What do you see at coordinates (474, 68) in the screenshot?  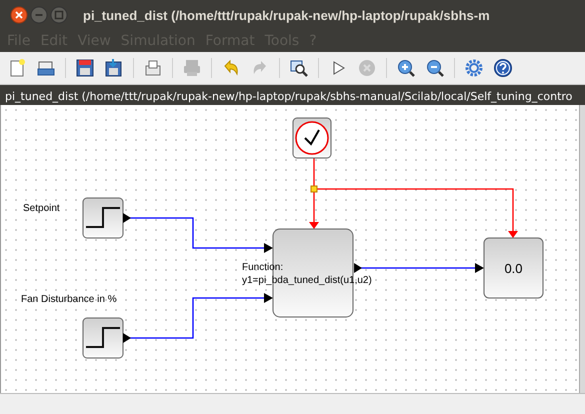 I see `settings-icon` at bounding box center [474, 68].